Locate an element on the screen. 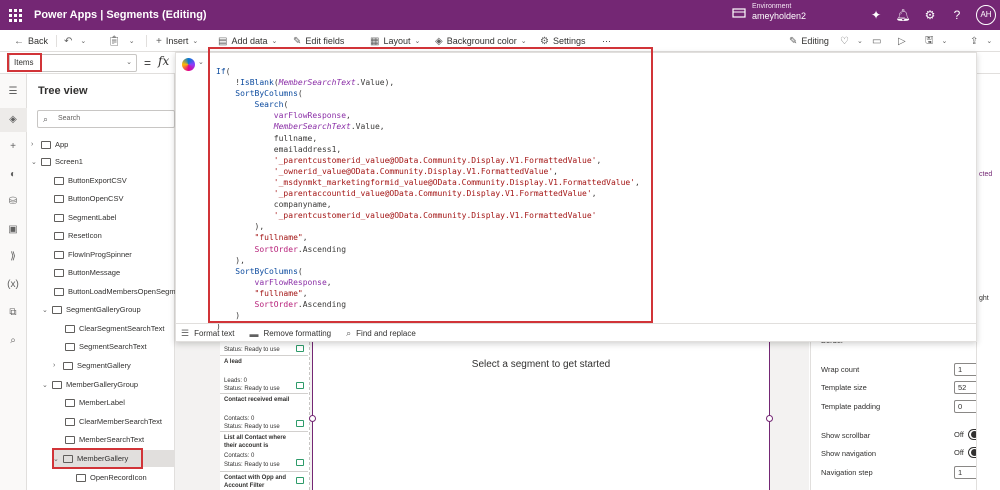  environment-icon is located at coordinates (739, 12).